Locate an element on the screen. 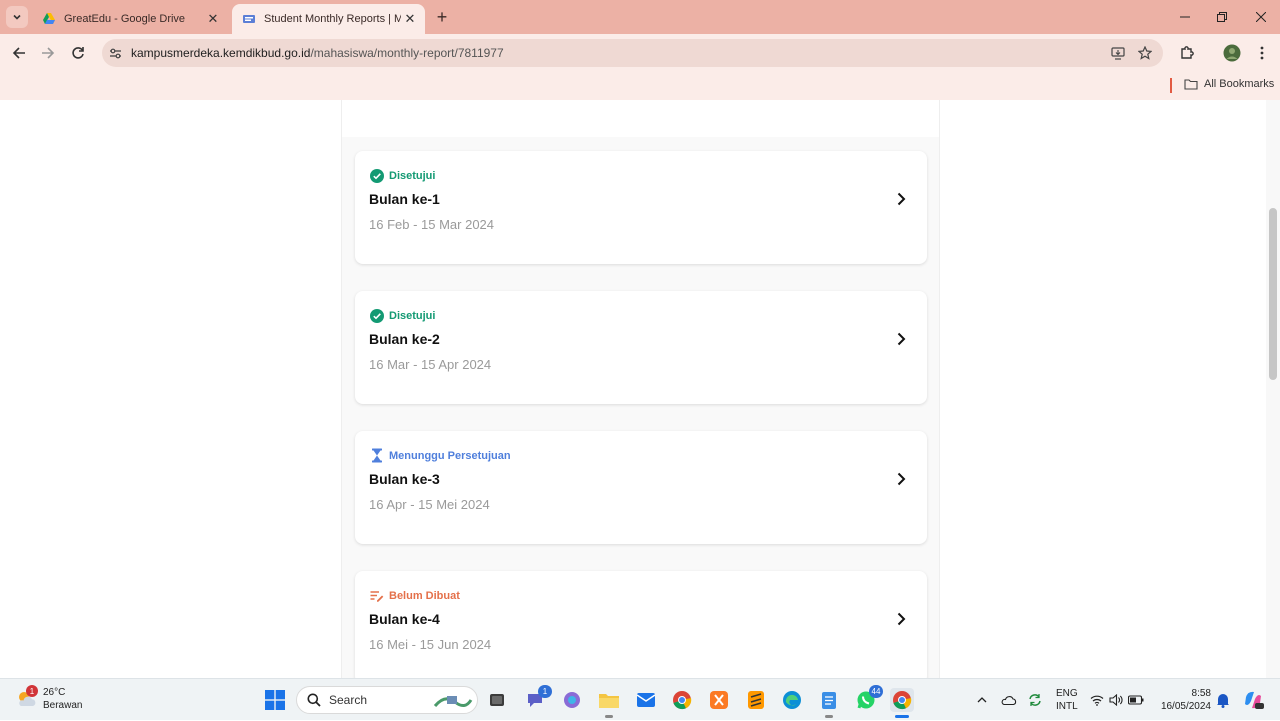 This screenshot has height=721, width=1280. profile-avatar is located at coordinates (1232, 53).